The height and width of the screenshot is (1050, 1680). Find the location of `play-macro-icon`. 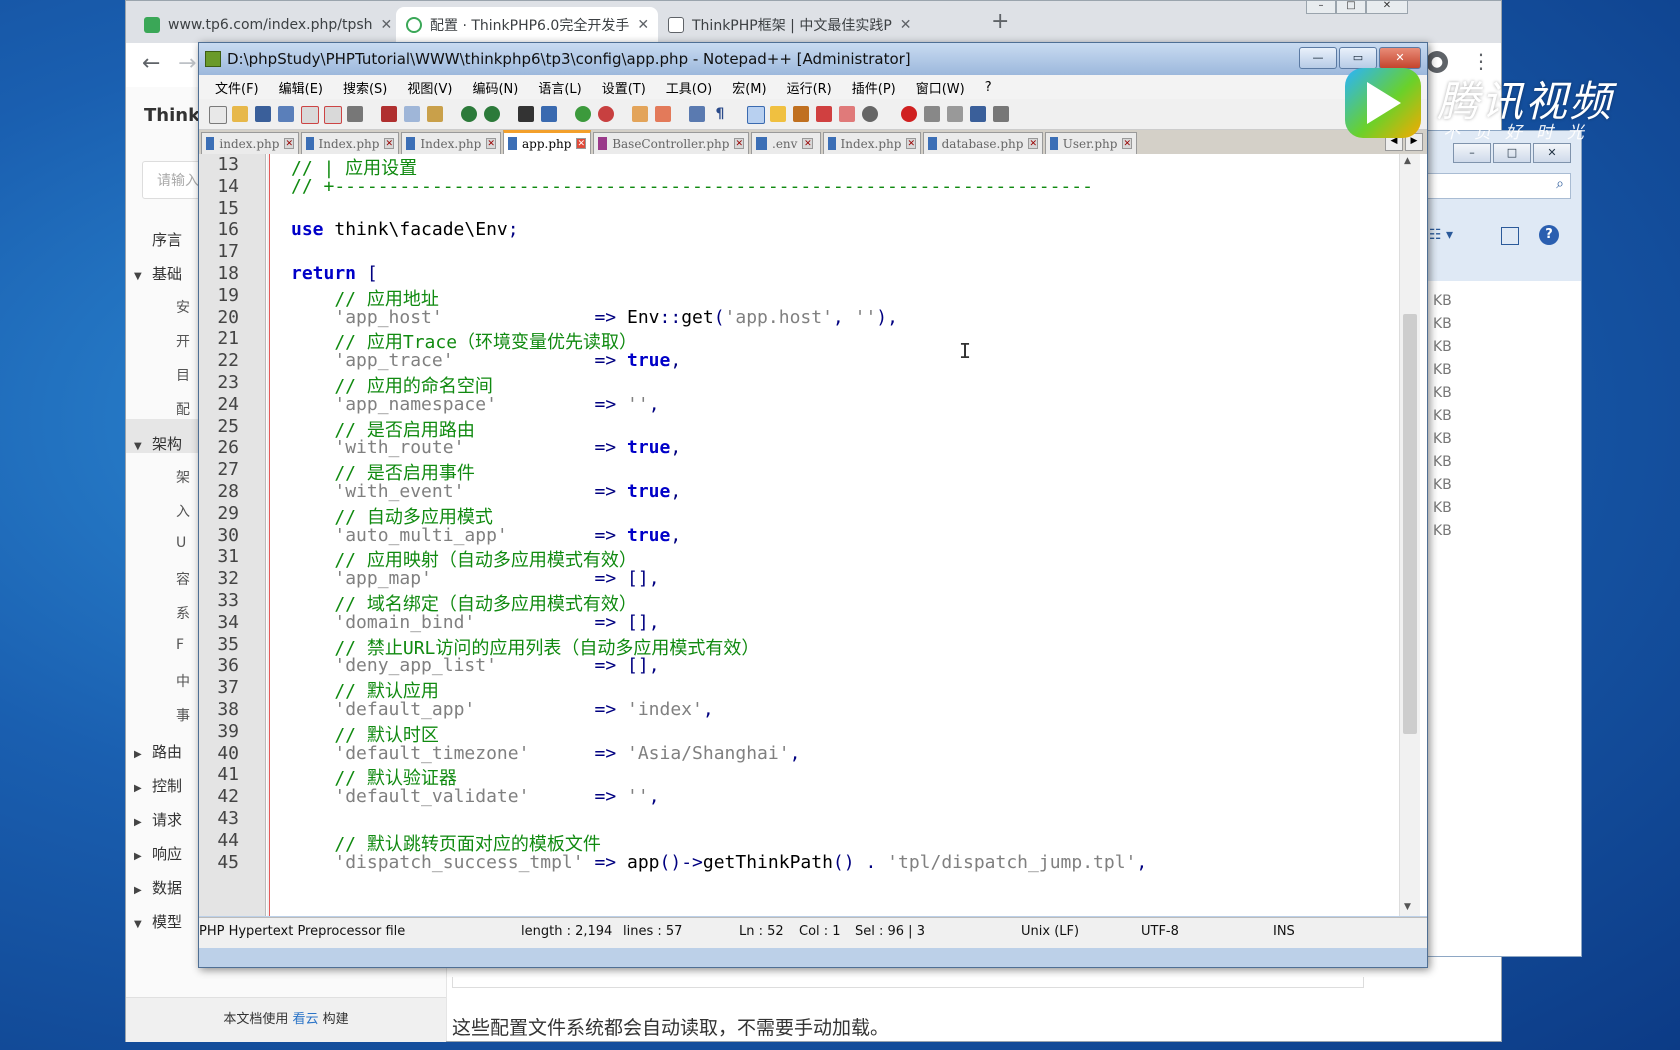

play-macro-icon is located at coordinates (955, 114).